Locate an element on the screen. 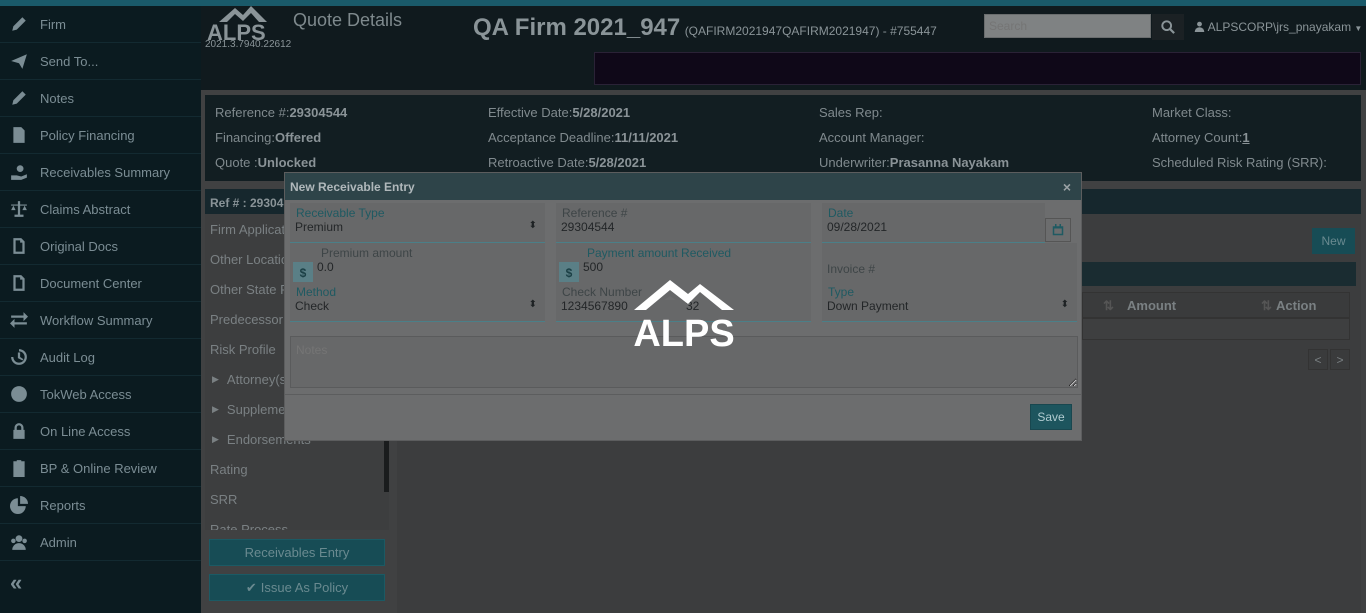 The image size is (1366, 613). sidebar-item-policy-financing: Policy Financing is located at coordinates (100, 135).